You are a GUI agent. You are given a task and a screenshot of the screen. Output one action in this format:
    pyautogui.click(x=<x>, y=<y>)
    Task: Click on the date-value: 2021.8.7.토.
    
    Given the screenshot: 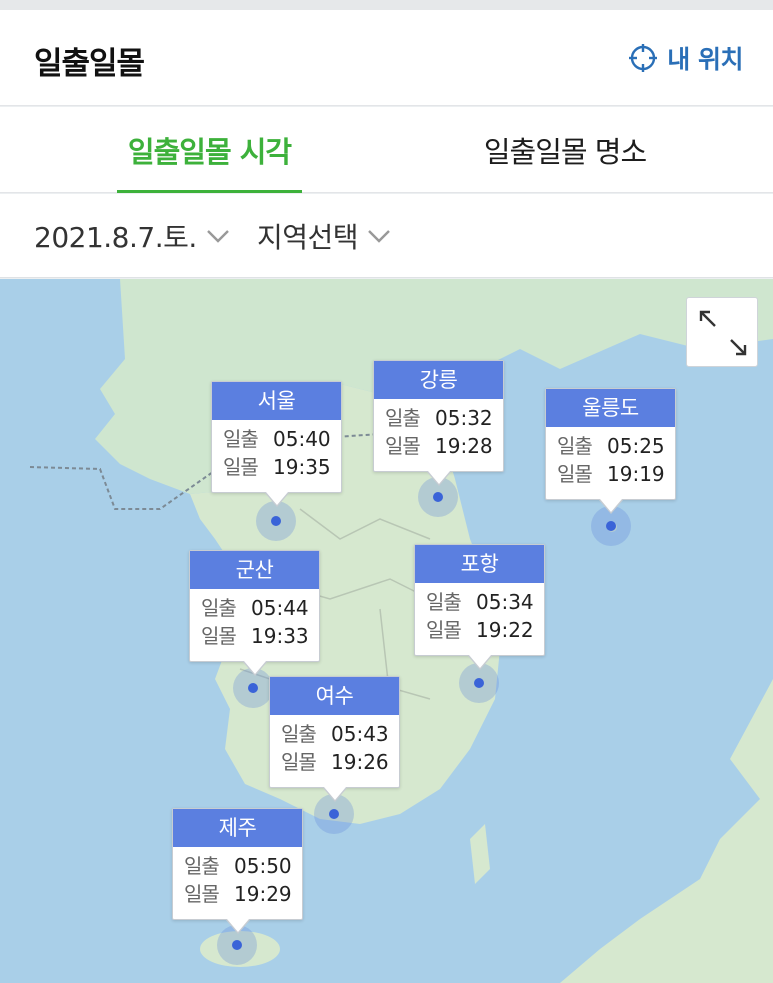 What is the action you would take?
    pyautogui.click(x=115, y=237)
    